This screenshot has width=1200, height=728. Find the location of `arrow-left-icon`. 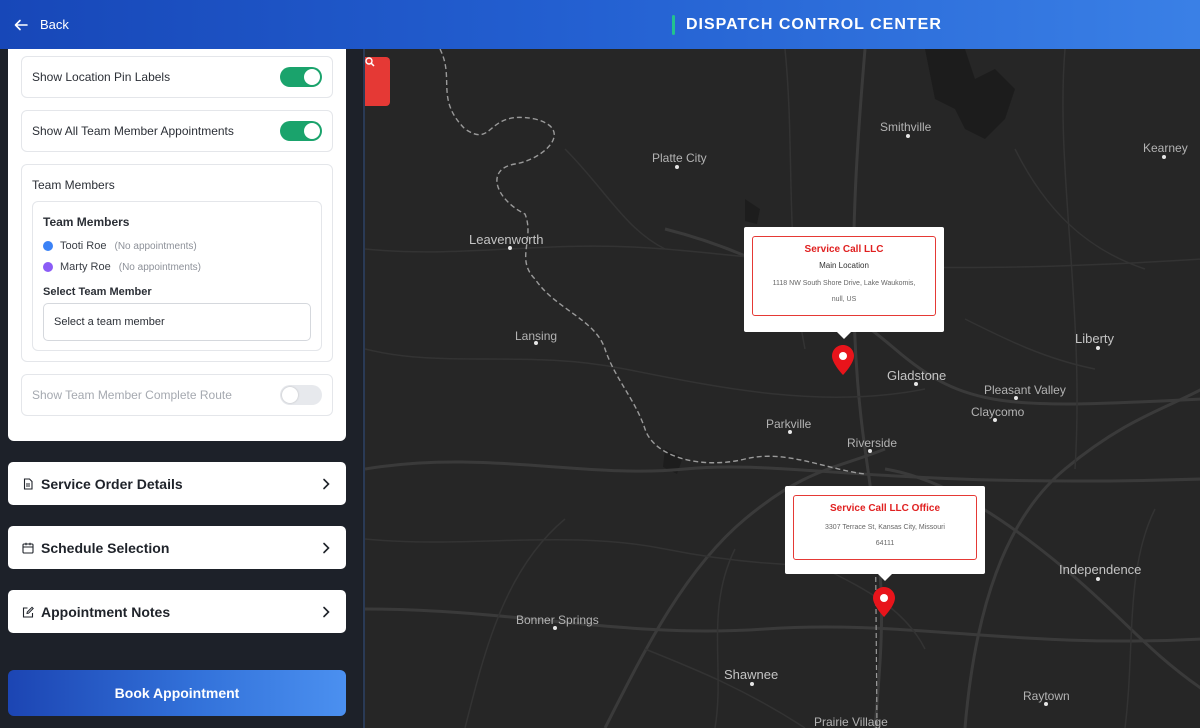

arrow-left-icon is located at coordinates (21, 24).